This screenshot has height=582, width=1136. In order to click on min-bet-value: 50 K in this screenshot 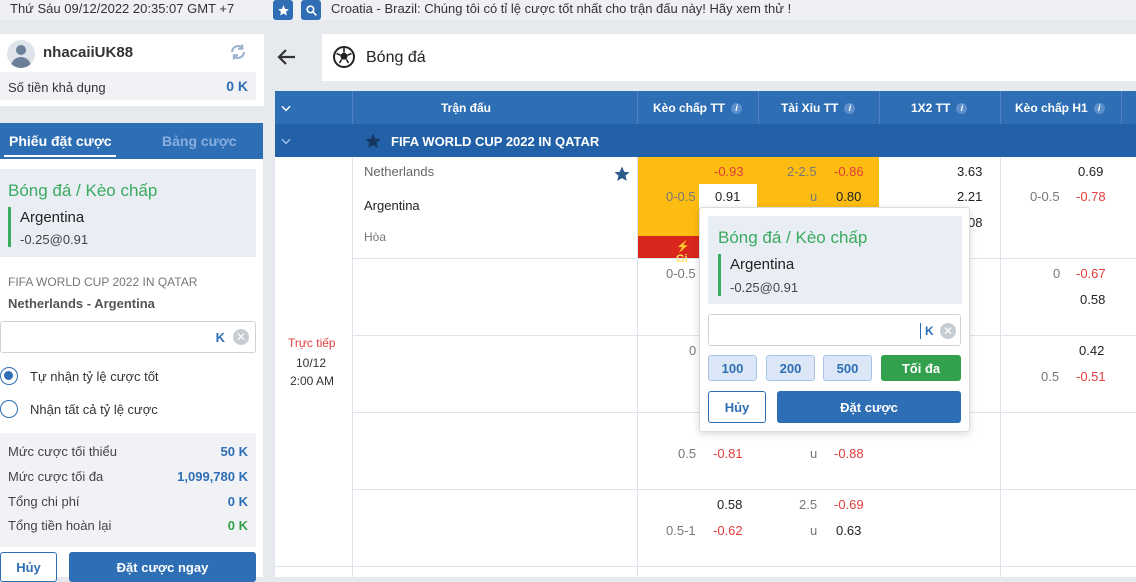, I will do `click(234, 451)`.